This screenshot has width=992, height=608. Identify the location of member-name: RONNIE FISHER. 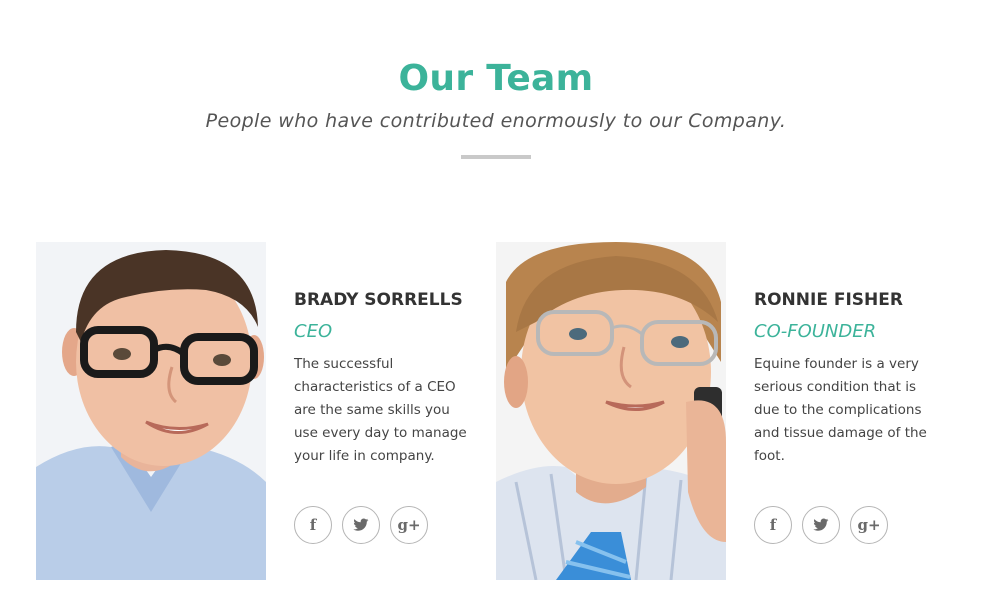
(828, 300).